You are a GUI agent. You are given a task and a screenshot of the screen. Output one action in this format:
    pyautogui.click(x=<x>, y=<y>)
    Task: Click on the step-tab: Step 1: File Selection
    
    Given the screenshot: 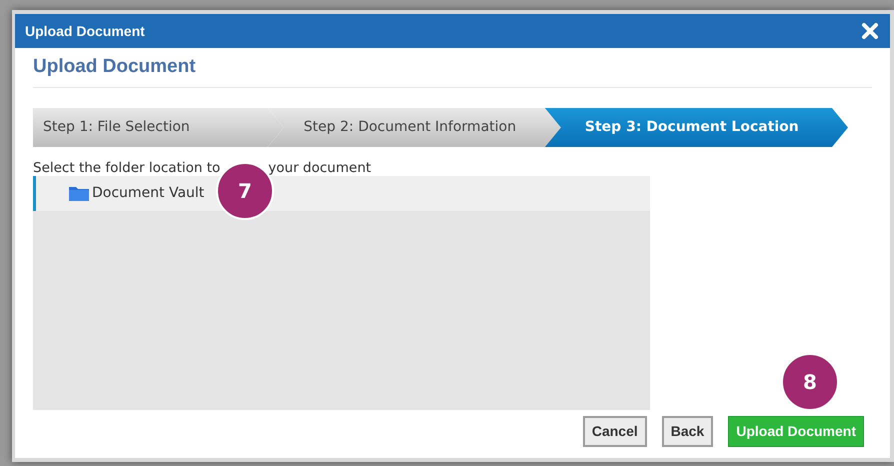 What is the action you would take?
    pyautogui.click(x=158, y=127)
    